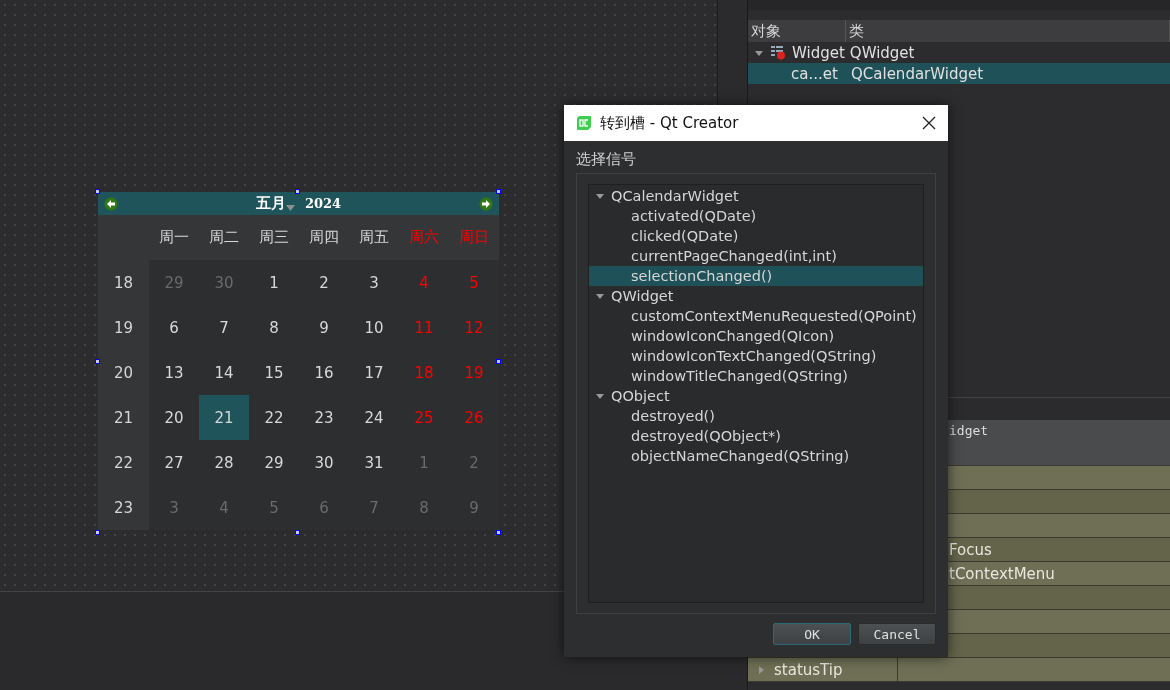  Describe the element at coordinates (642, 296) in the screenshot. I see `class-node: QWidget` at that location.